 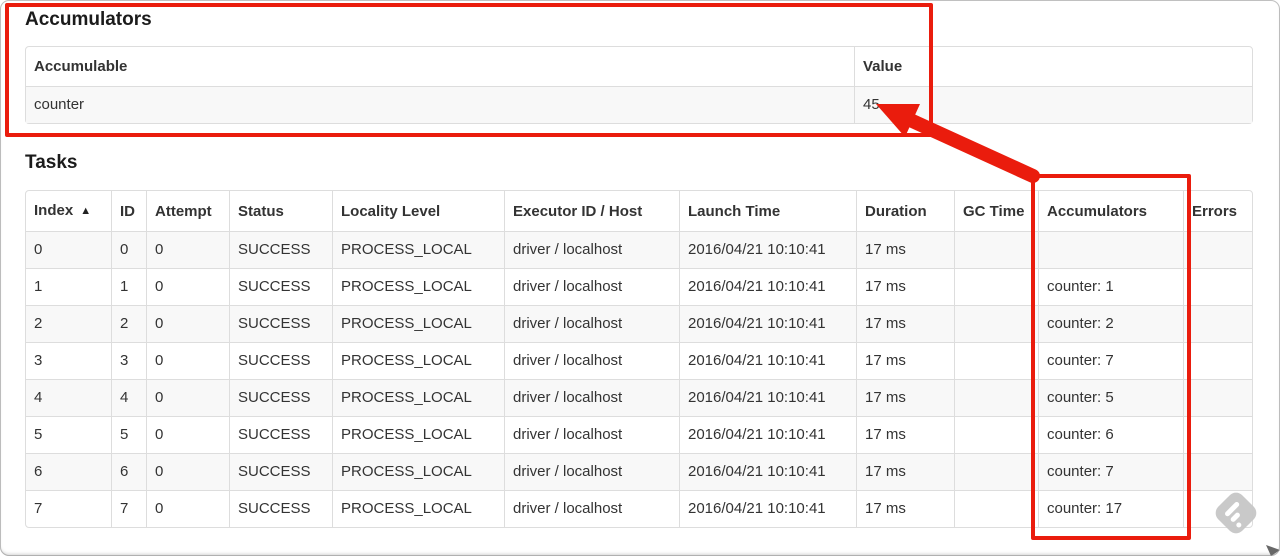 I want to click on column-header-locality-level: Locality Level, so click(x=418, y=211).